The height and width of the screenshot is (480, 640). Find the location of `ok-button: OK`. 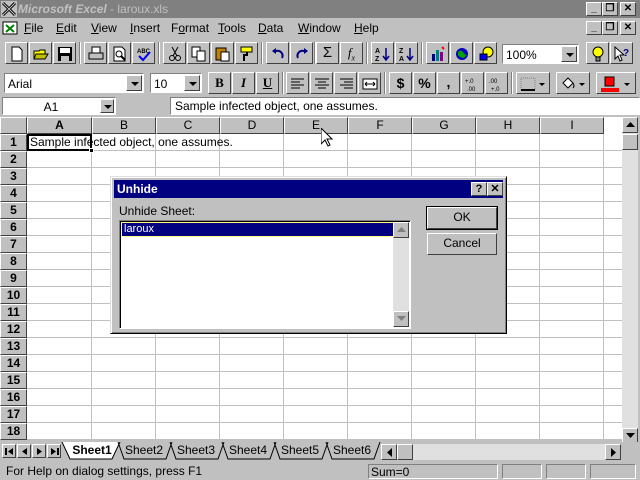

ok-button: OK is located at coordinates (462, 218).